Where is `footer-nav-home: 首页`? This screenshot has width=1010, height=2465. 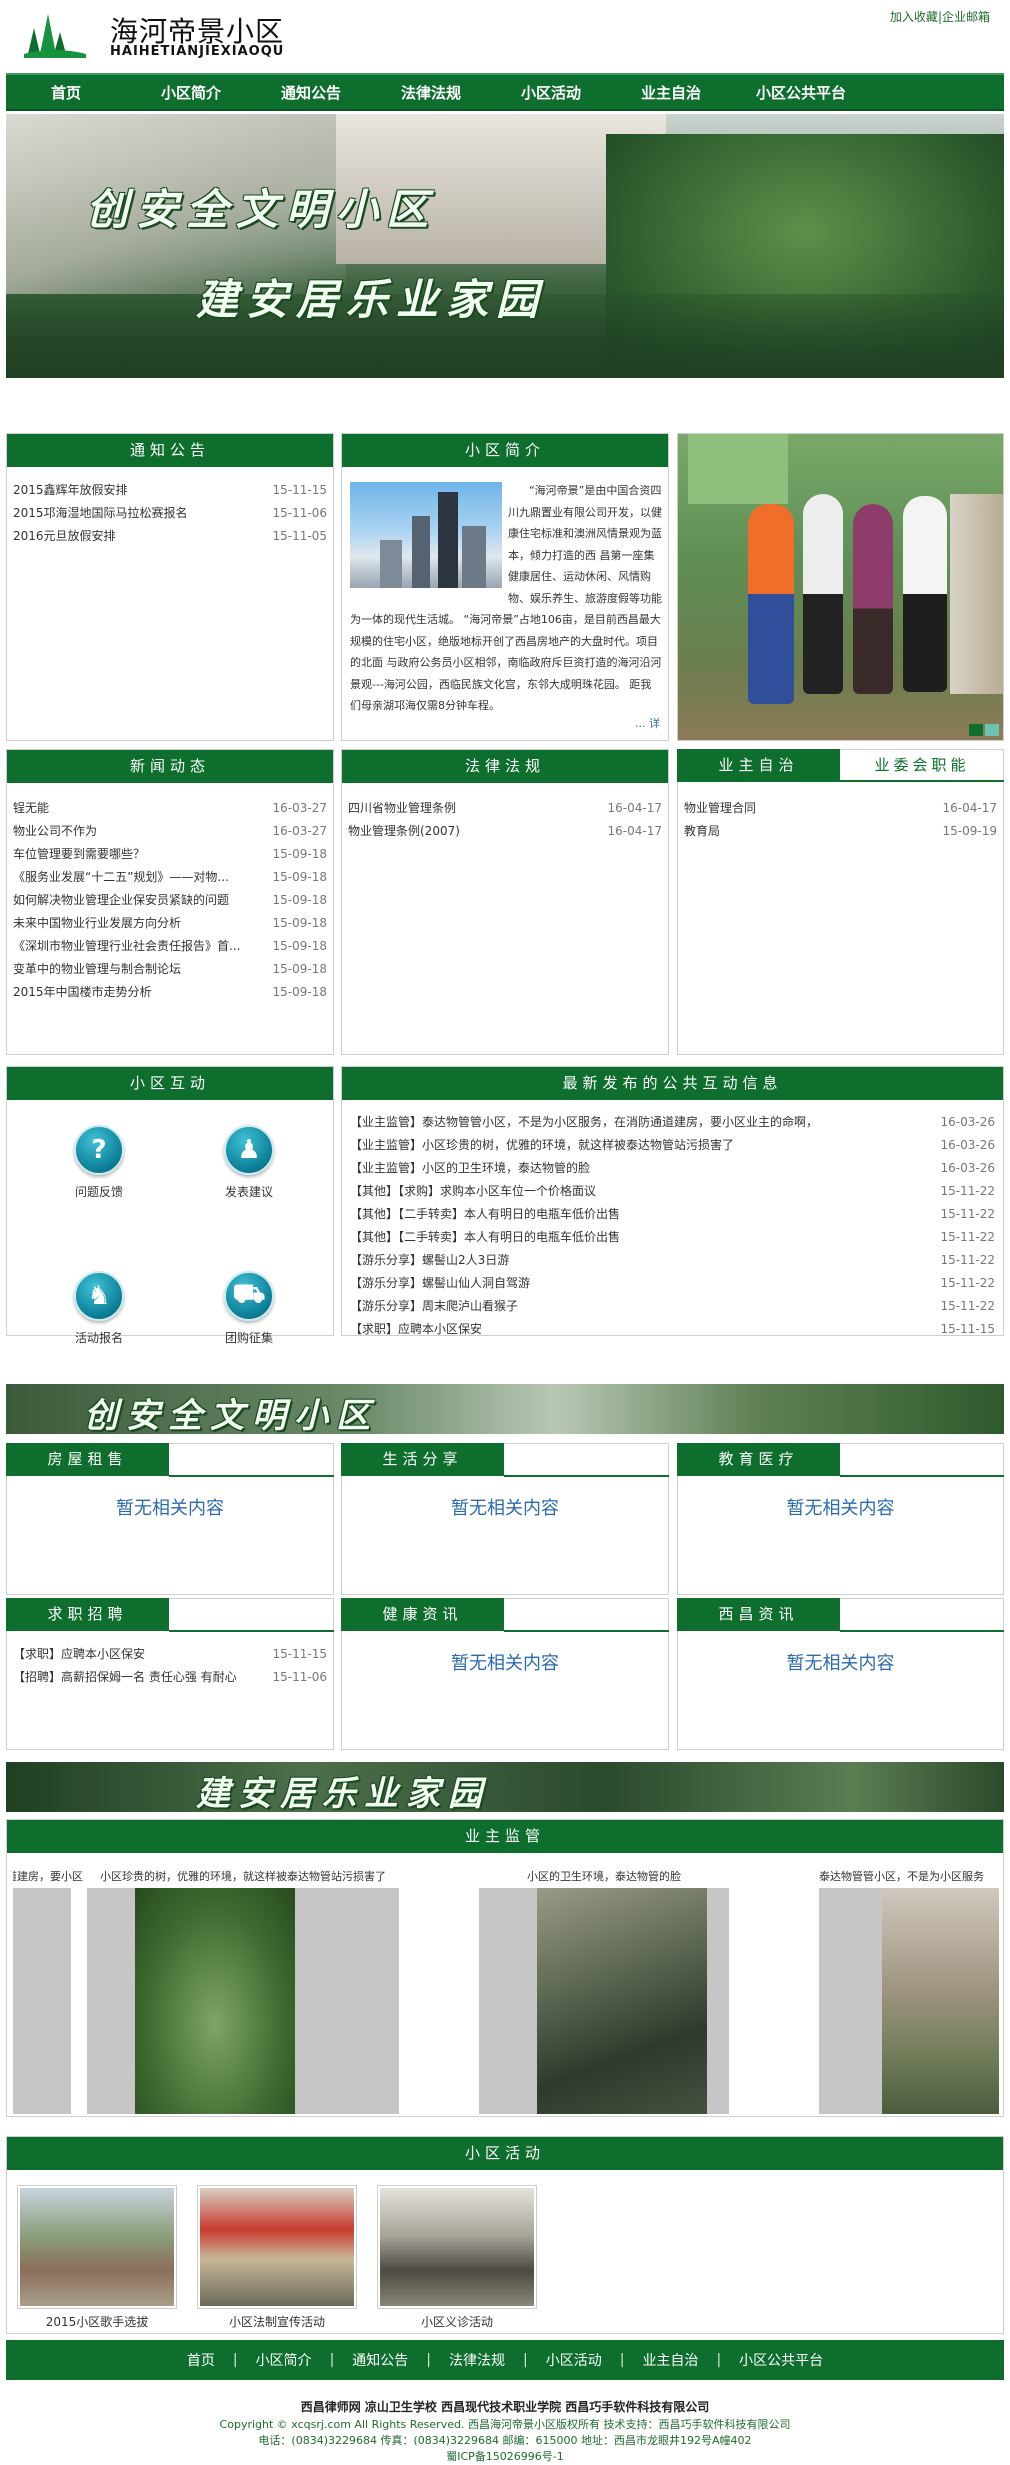 footer-nav-home: 首页 is located at coordinates (201, 2360).